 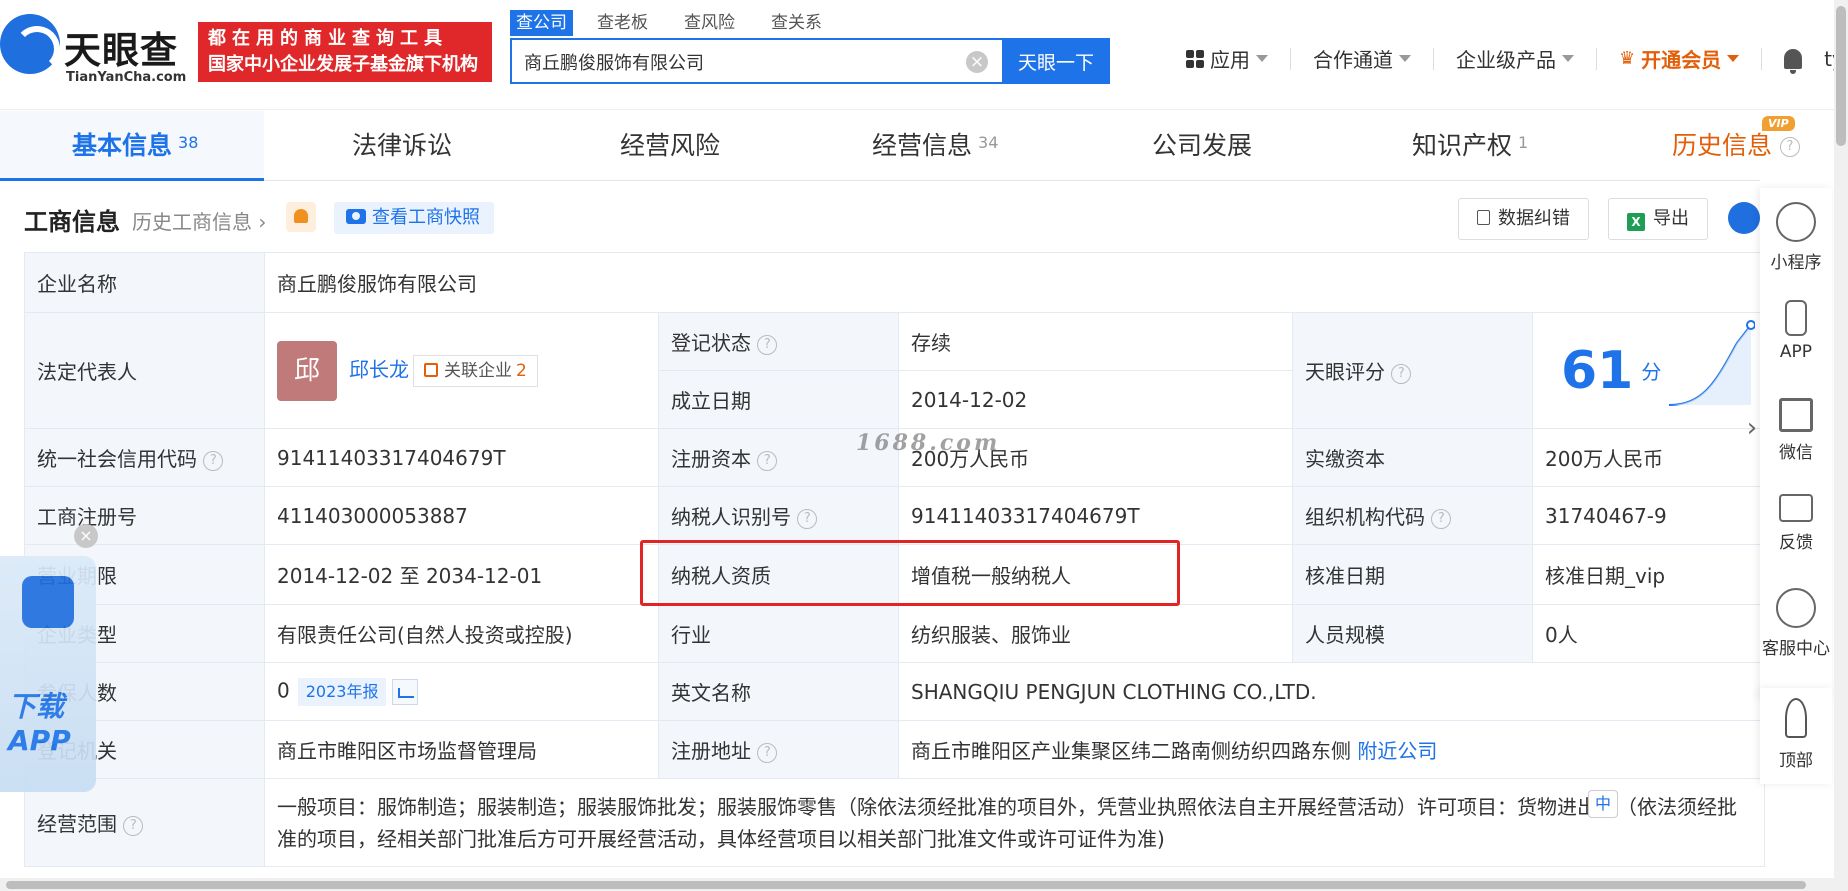 What do you see at coordinates (307, 370) in the screenshot?
I see `avatar: 邱` at bounding box center [307, 370].